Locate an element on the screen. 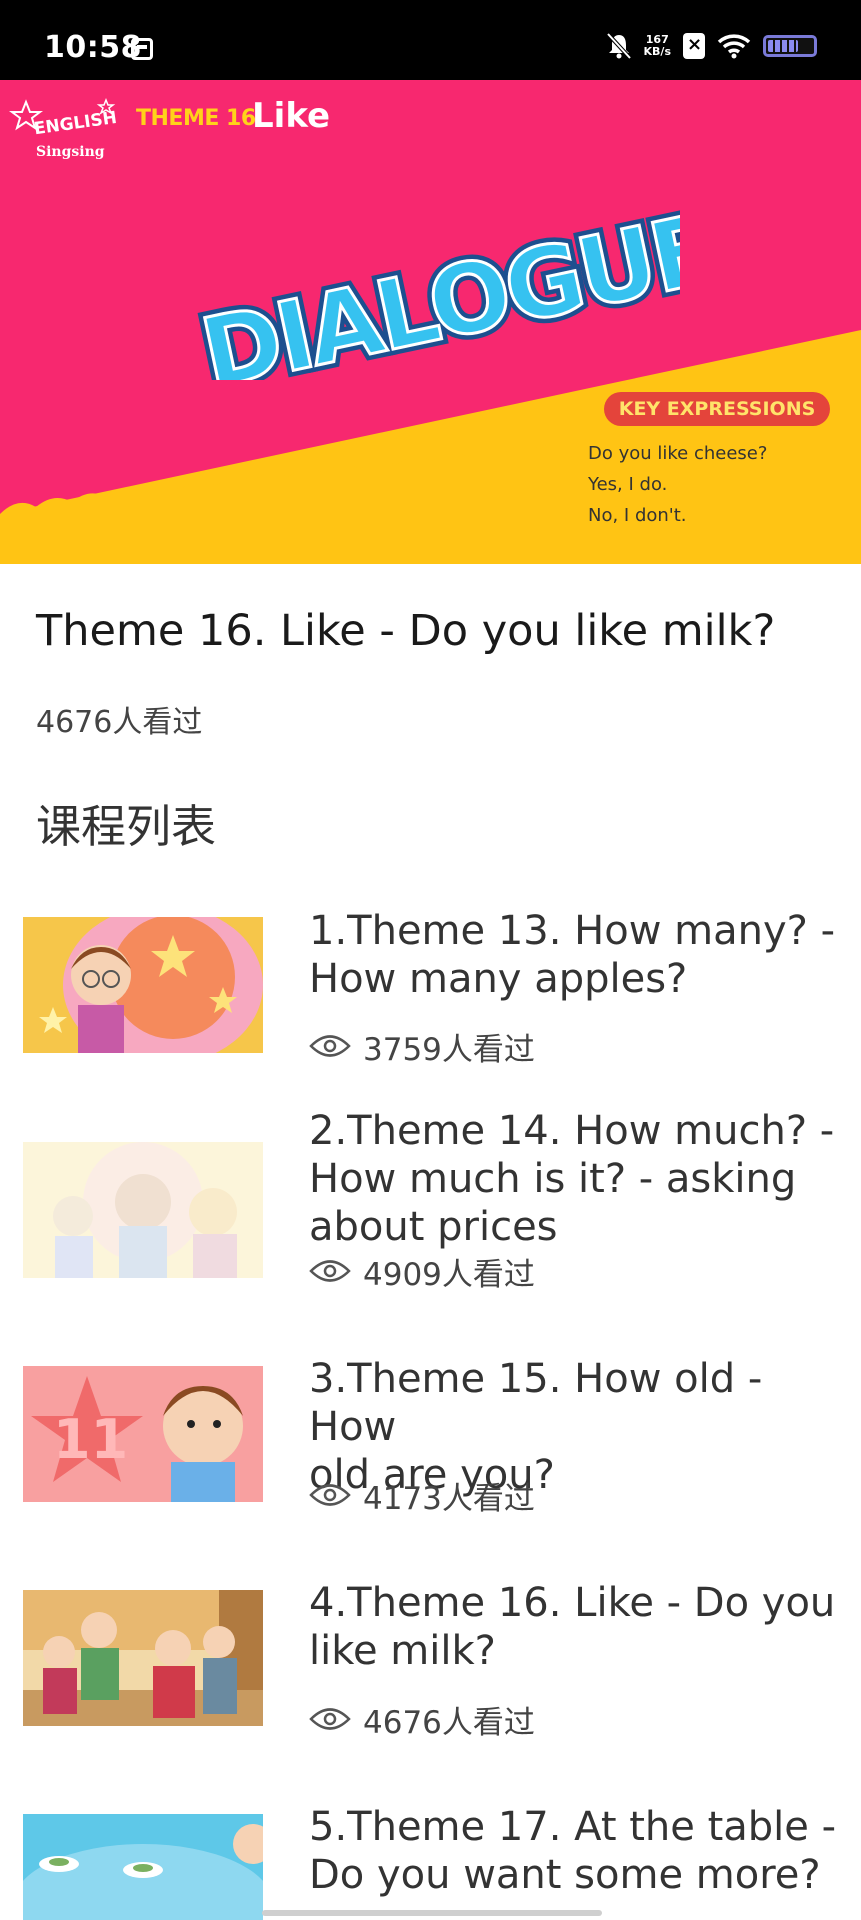 This screenshot has height=1920, width=861. course-views: 4676人看过 is located at coordinates (422, 1720).